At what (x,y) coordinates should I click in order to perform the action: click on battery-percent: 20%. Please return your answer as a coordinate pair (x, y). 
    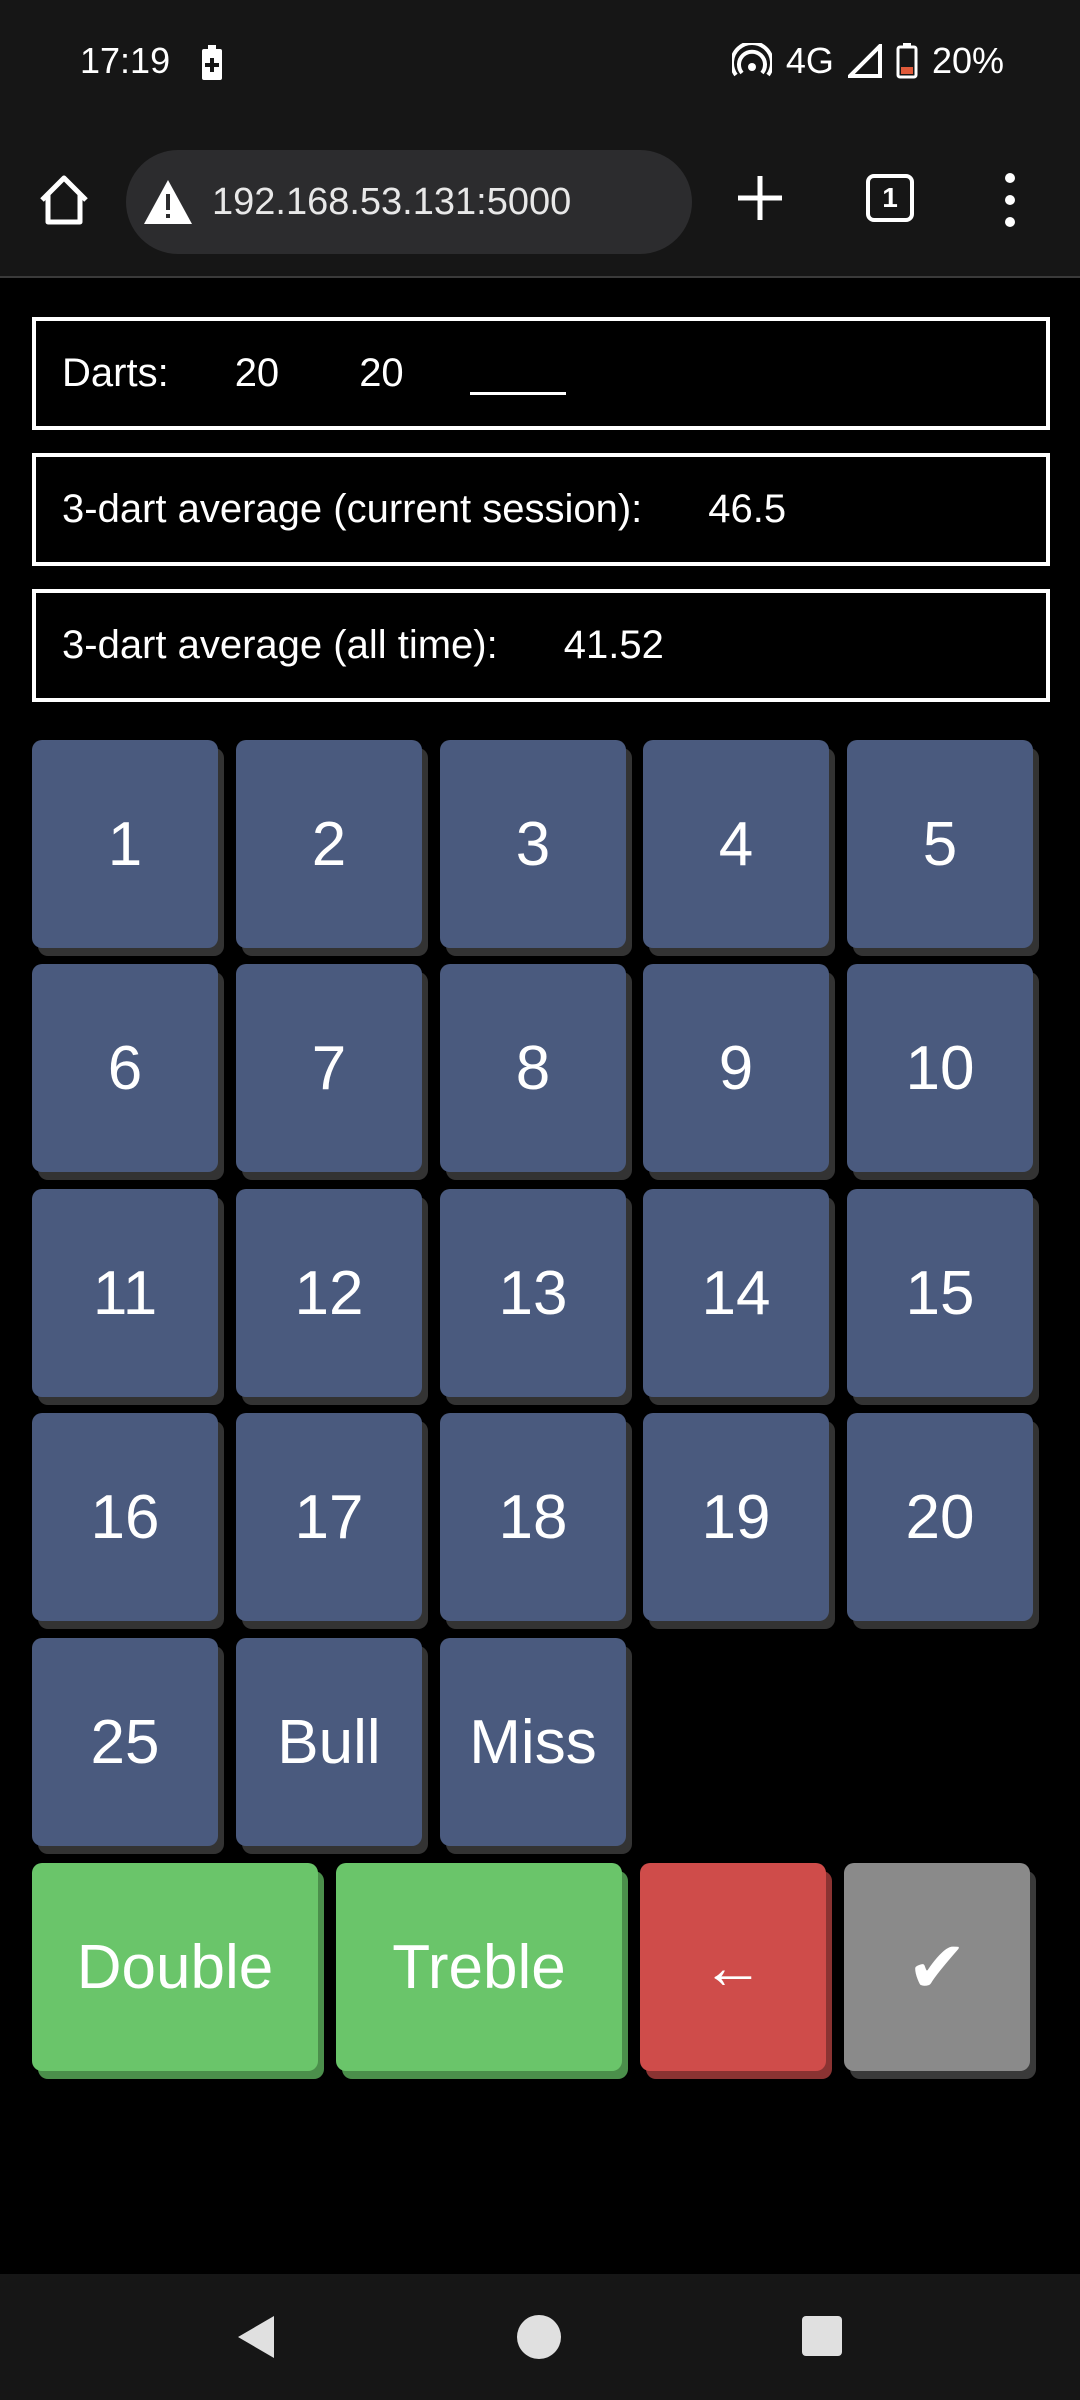
    Looking at the image, I should click on (967, 60).